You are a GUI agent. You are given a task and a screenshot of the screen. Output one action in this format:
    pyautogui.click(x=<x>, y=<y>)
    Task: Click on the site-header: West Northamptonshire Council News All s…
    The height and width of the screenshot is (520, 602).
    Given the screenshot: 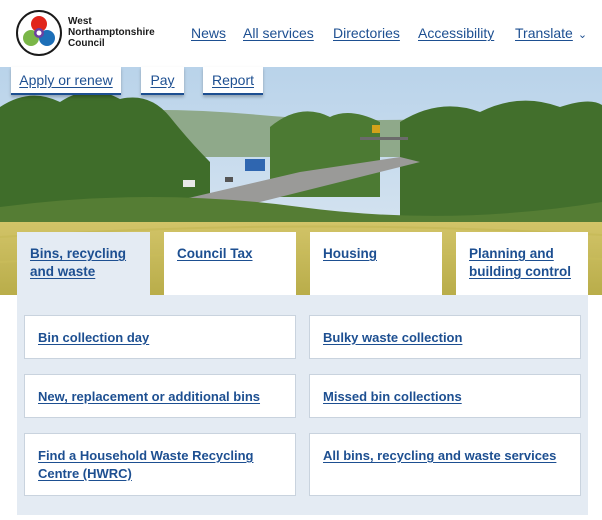 What is the action you would take?
    pyautogui.click(x=301, y=33)
    